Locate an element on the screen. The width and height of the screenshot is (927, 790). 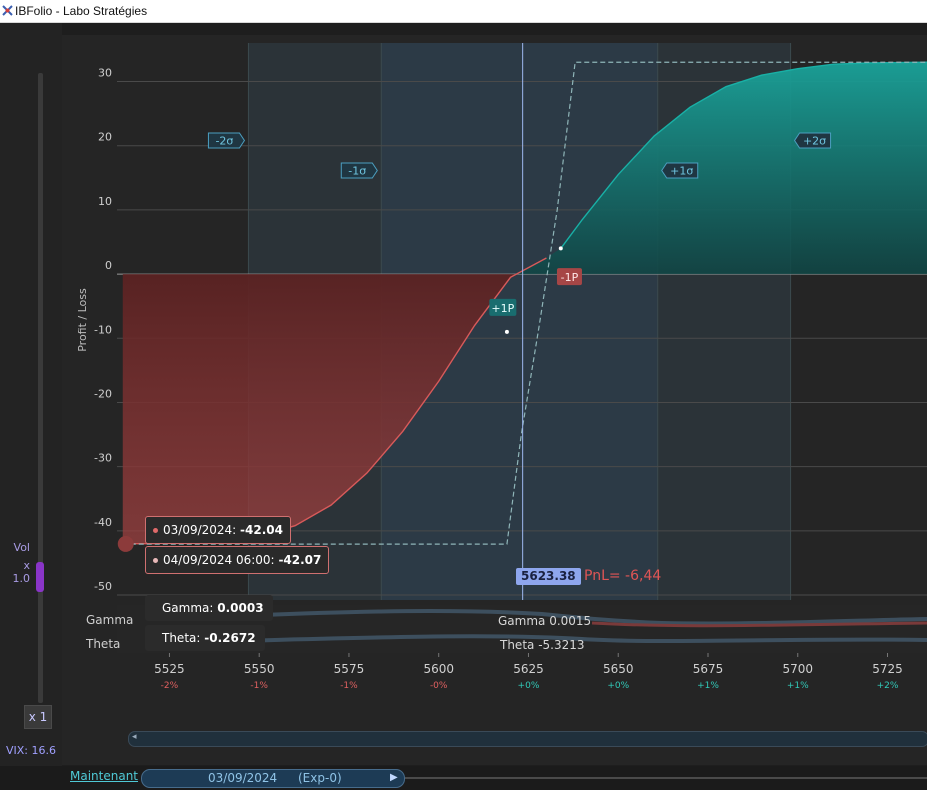
volatility-panel: Vol x 1.0 x 1 VIX: 16.6 is located at coordinates (31, 395).